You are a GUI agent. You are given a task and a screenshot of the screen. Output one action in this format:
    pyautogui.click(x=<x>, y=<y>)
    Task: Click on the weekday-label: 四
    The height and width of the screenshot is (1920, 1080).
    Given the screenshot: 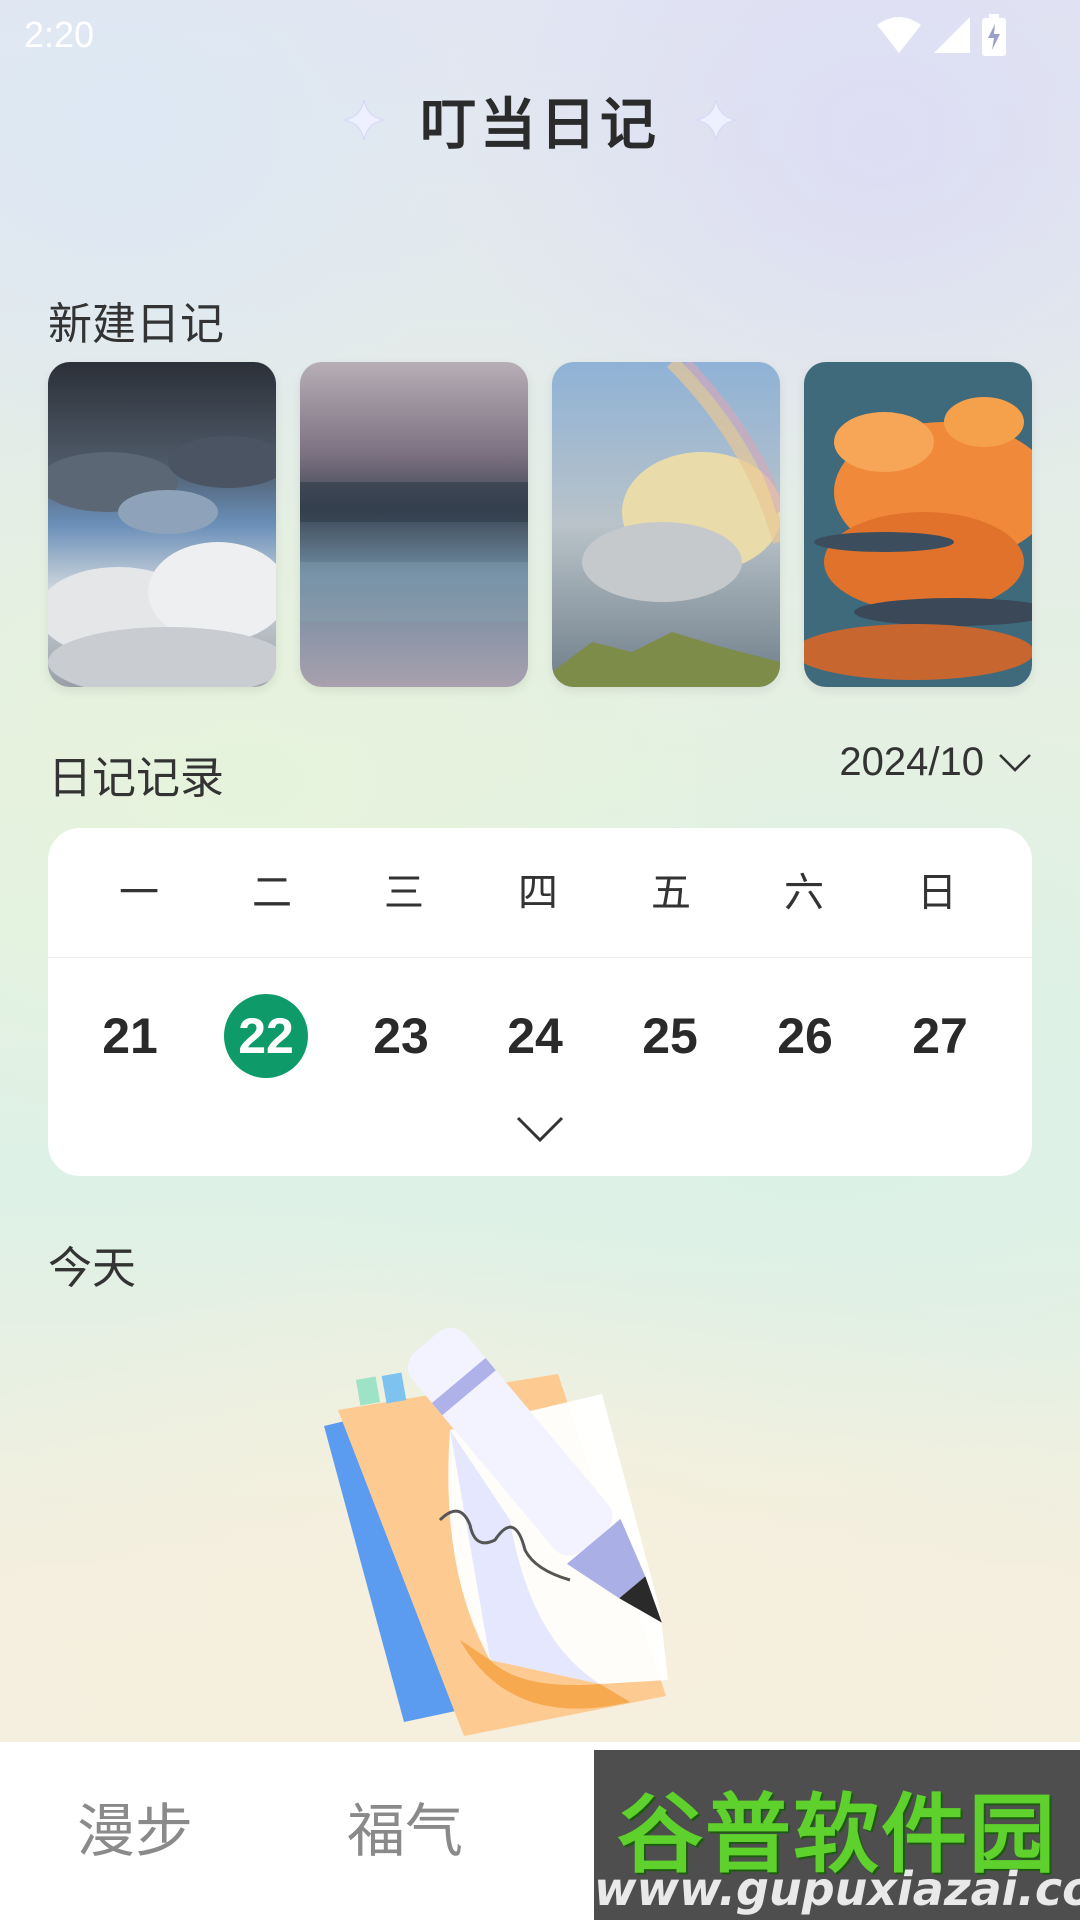 What is the action you would take?
    pyautogui.click(x=538, y=893)
    